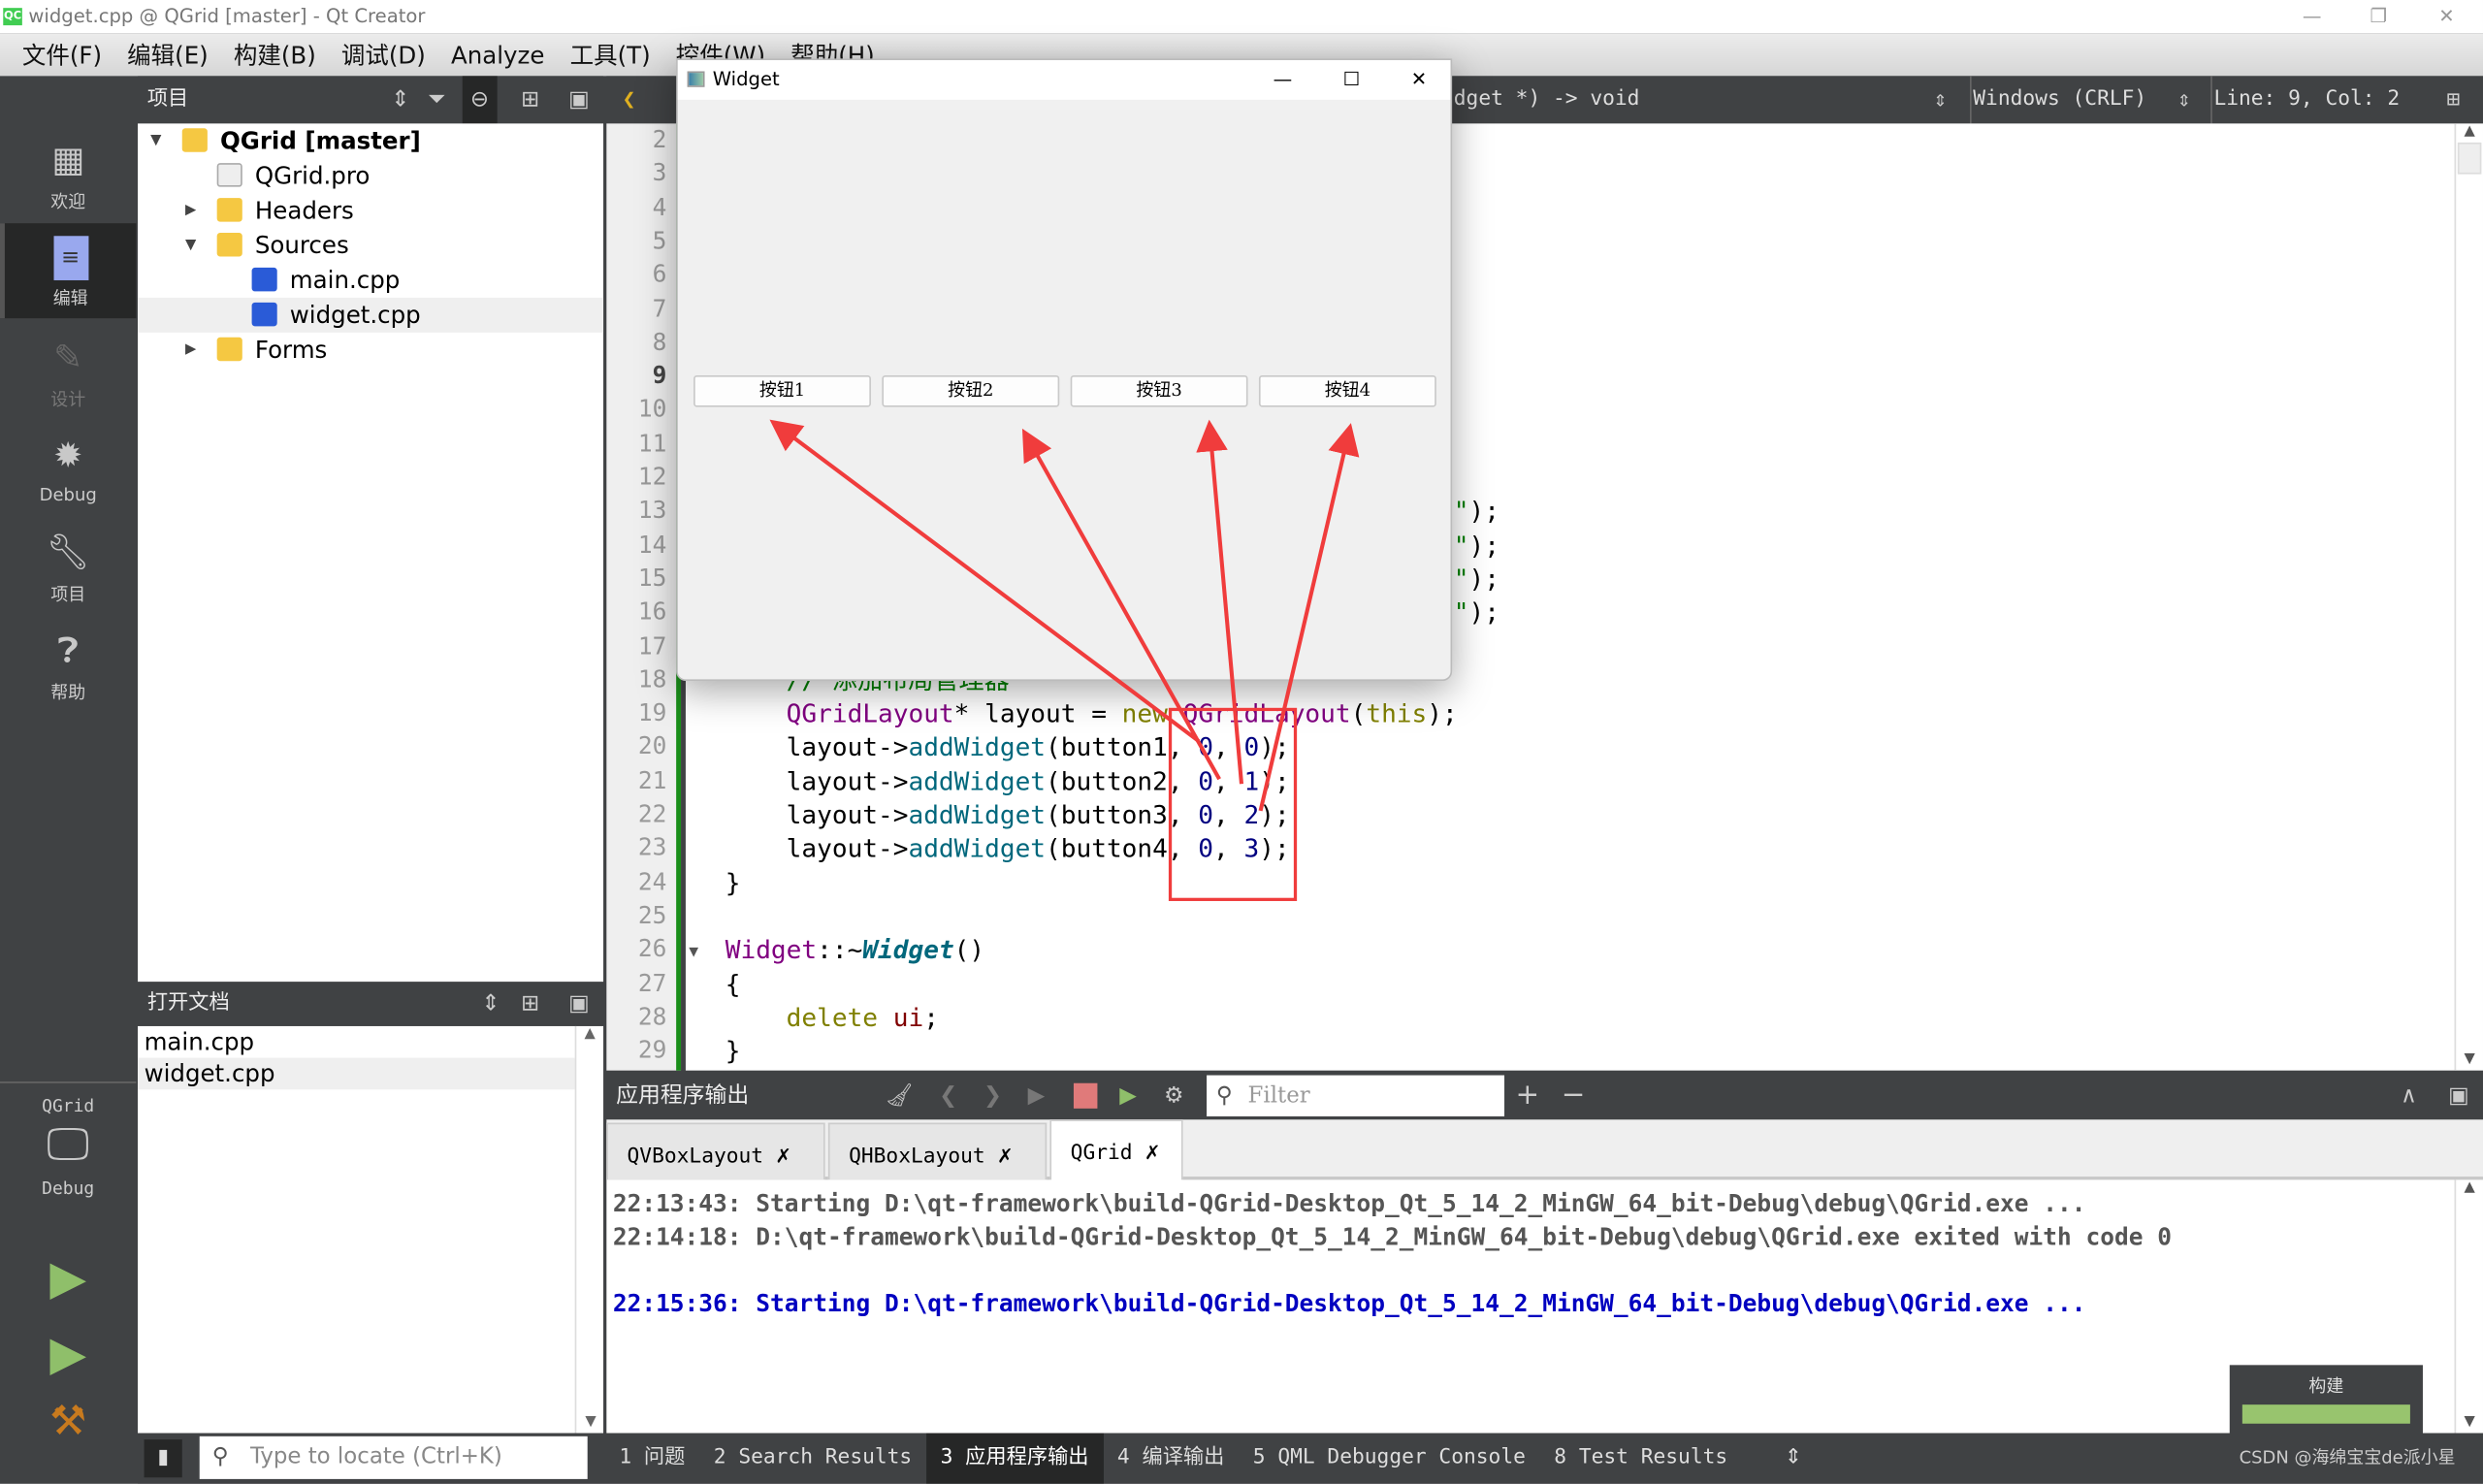  I want to click on mode-design: ✎ 设计, so click(68, 377).